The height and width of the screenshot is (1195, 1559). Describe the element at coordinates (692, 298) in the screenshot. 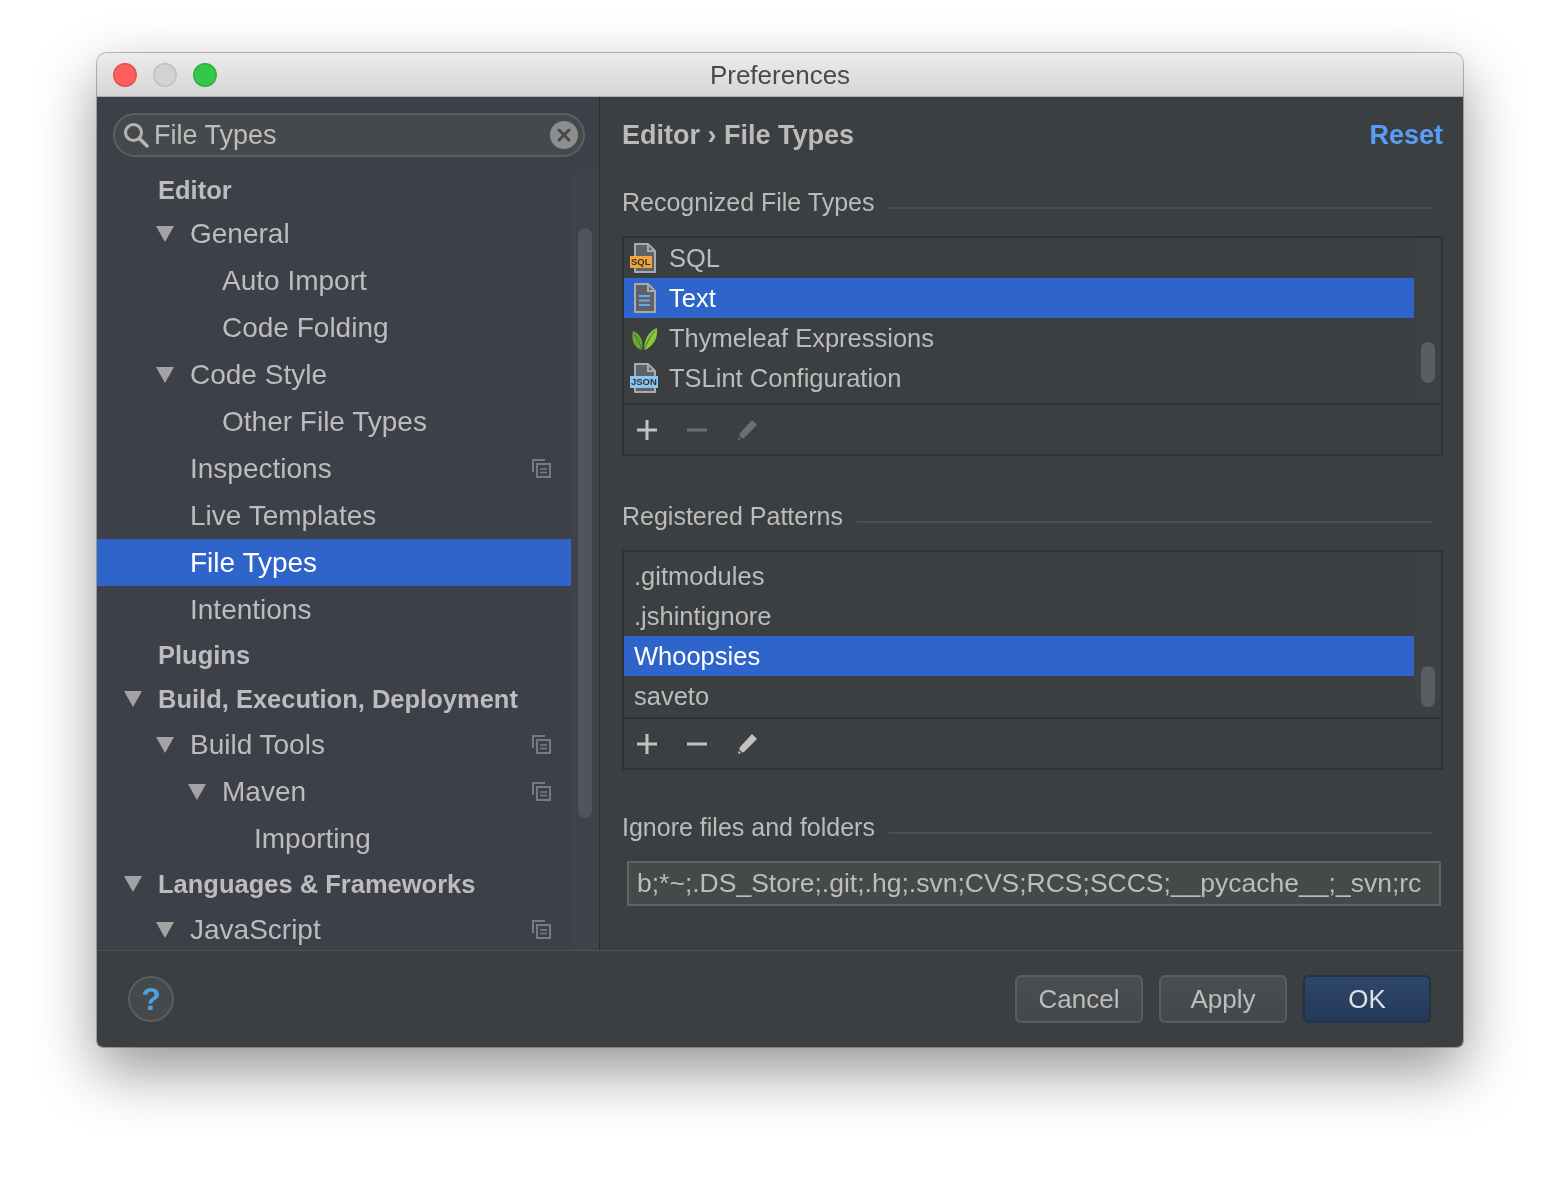

I see `list-item: Text` at that location.